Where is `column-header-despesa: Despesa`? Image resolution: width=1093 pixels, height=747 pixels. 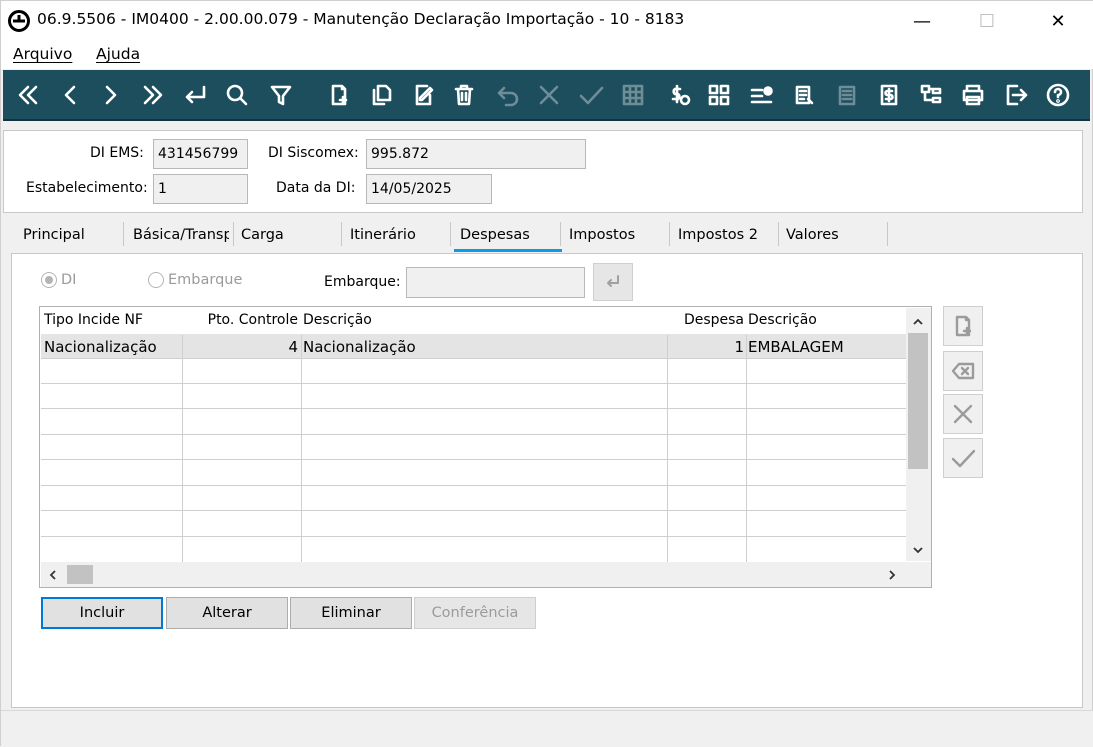 column-header-despesa: Despesa is located at coordinates (708, 320).